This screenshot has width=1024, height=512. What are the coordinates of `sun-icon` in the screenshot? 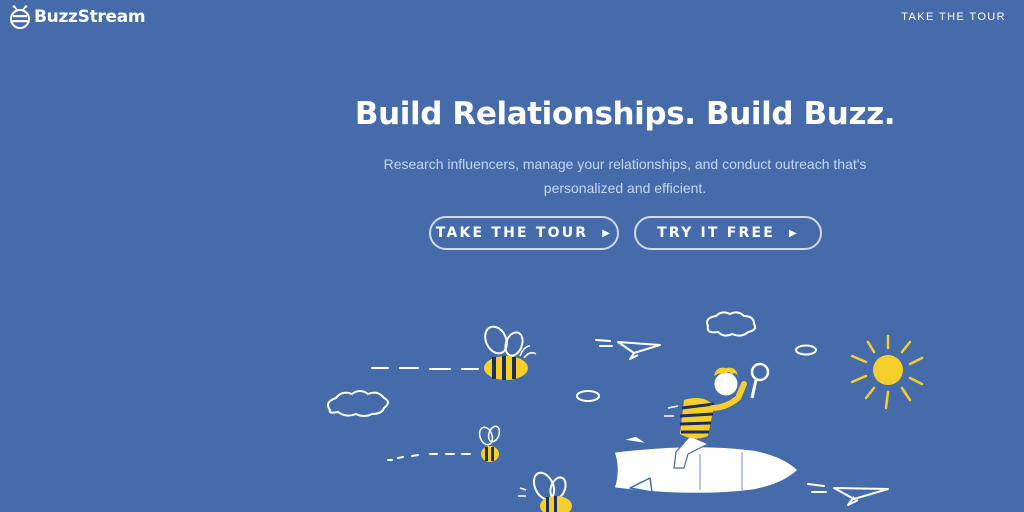 It's located at (887, 372).